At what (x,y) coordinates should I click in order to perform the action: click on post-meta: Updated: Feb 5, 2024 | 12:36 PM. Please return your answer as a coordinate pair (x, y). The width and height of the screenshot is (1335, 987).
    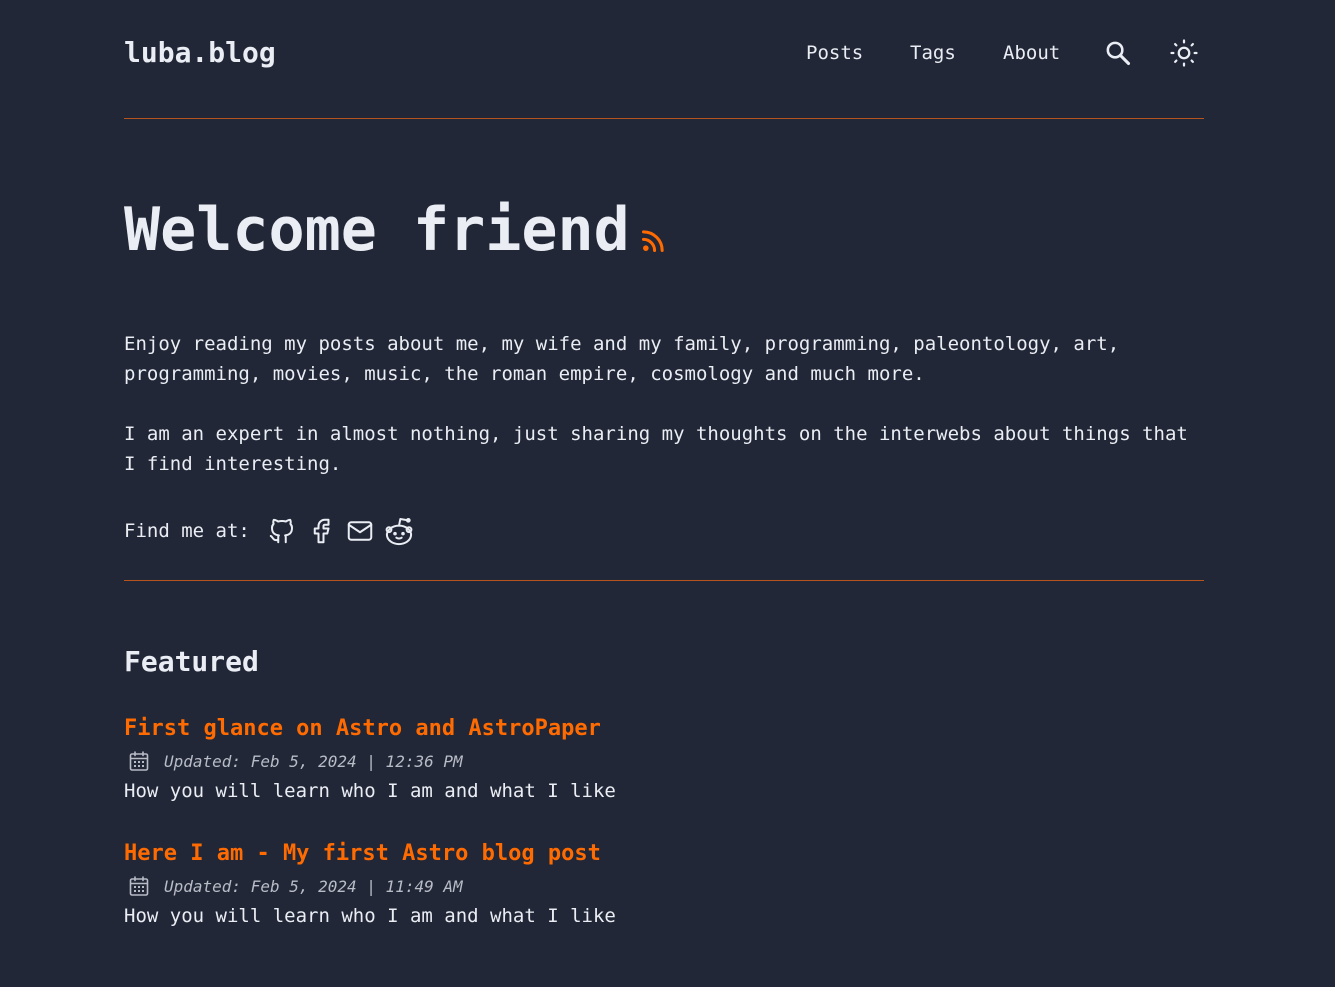
    Looking at the image, I should click on (574, 761).